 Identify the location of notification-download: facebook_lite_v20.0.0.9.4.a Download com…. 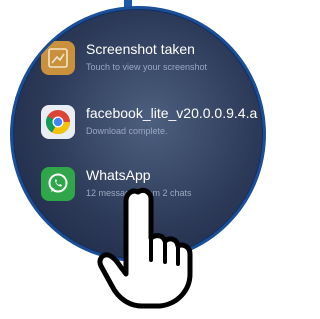
(138, 127).